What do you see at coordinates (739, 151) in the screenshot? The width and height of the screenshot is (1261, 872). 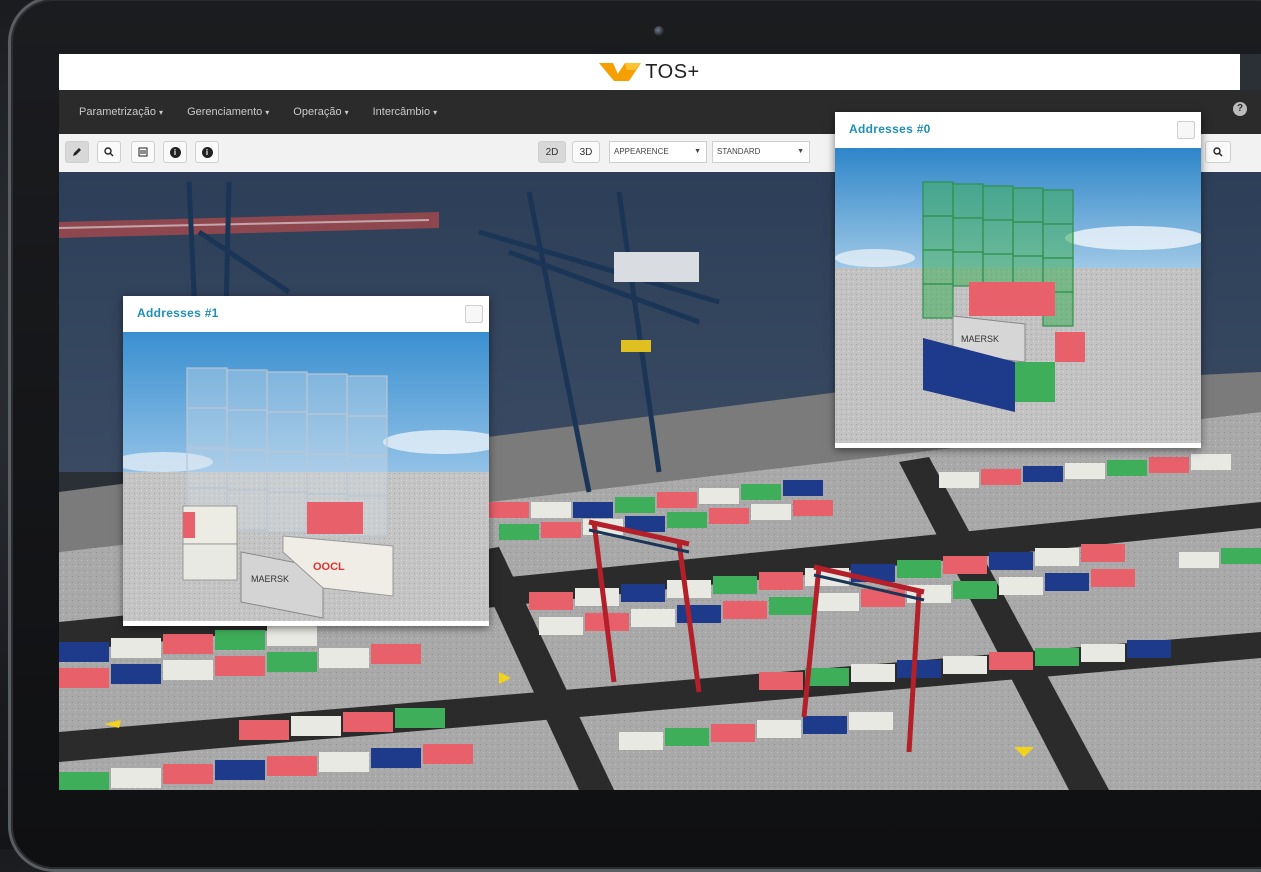 I see `standard-select-value: STANDARD` at bounding box center [739, 151].